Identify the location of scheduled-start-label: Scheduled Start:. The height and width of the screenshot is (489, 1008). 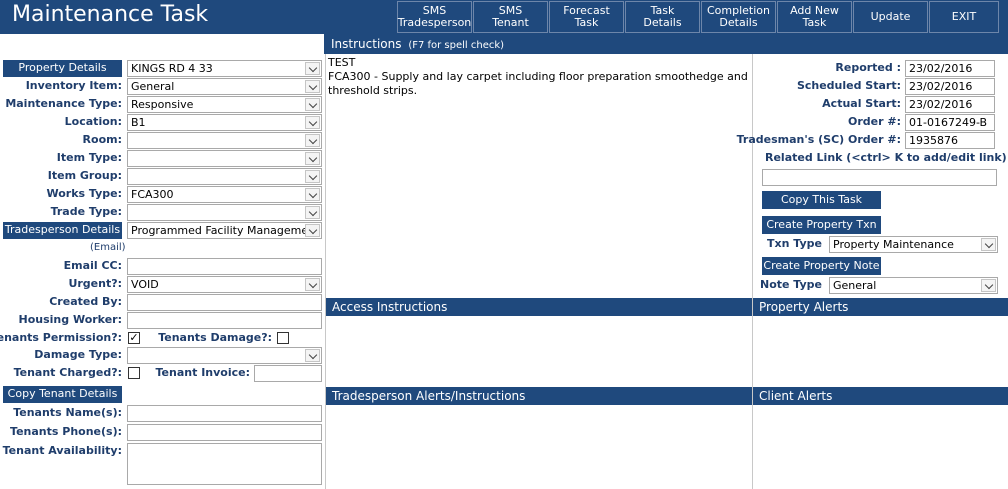
(848, 85).